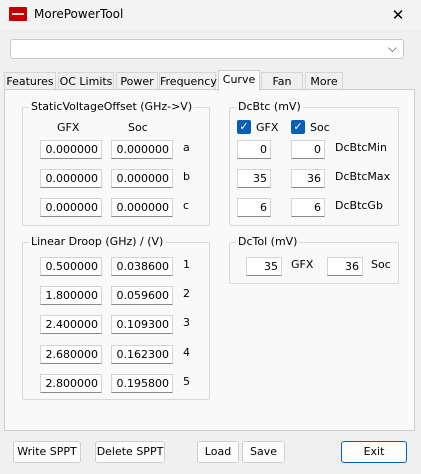 Image resolution: width=421 pixels, height=474 pixels. What do you see at coordinates (267, 127) in the screenshot?
I see `dcbtc-gfx-checkbox-label: GFX` at bounding box center [267, 127].